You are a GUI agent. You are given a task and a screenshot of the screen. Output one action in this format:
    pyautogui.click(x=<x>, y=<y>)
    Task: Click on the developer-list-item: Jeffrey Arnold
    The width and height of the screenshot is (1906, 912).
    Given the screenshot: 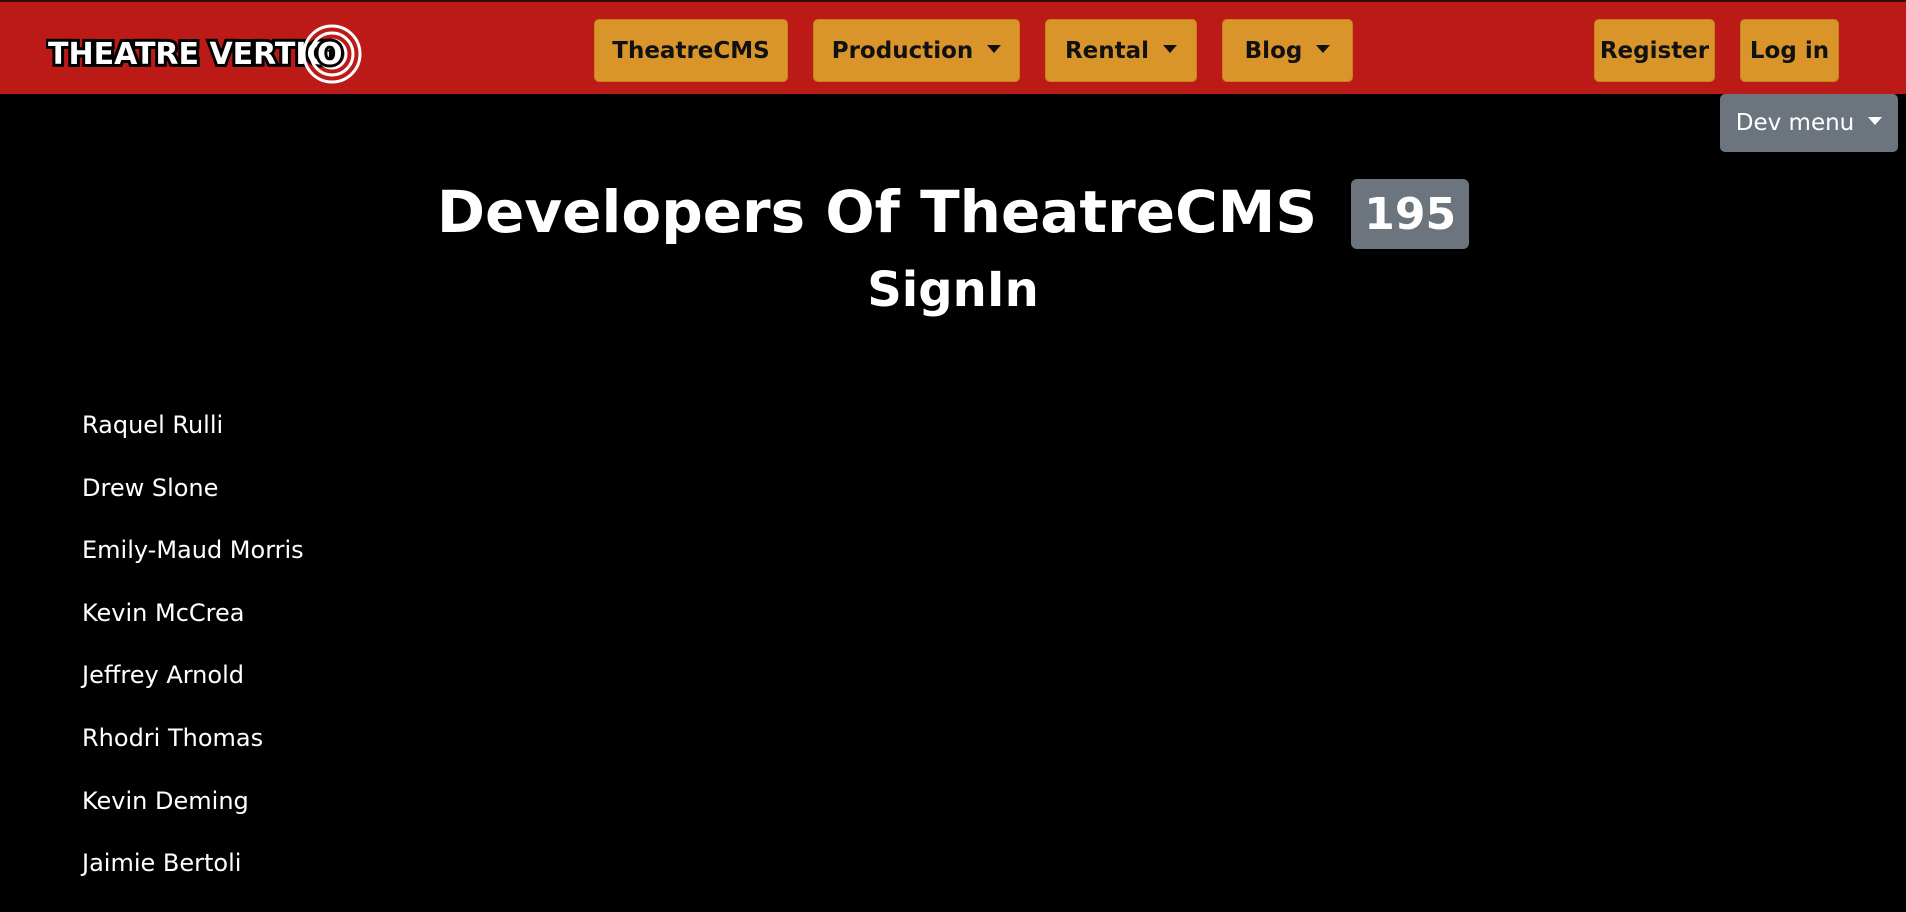 What is the action you would take?
    pyautogui.click(x=163, y=675)
    